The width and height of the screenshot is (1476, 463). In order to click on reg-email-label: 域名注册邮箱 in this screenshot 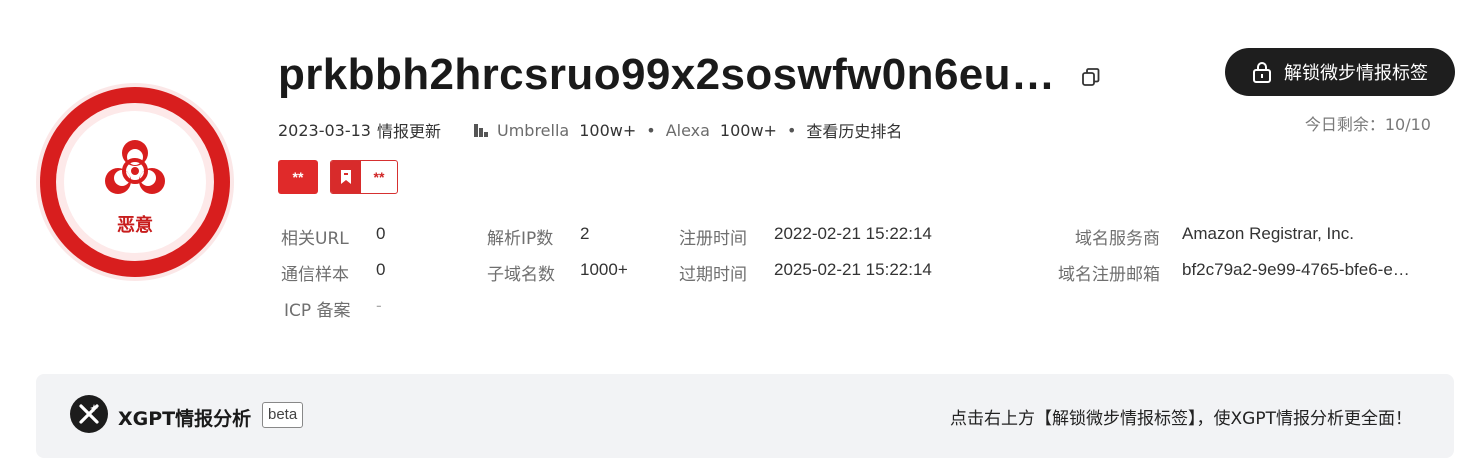, I will do `click(1109, 275)`.